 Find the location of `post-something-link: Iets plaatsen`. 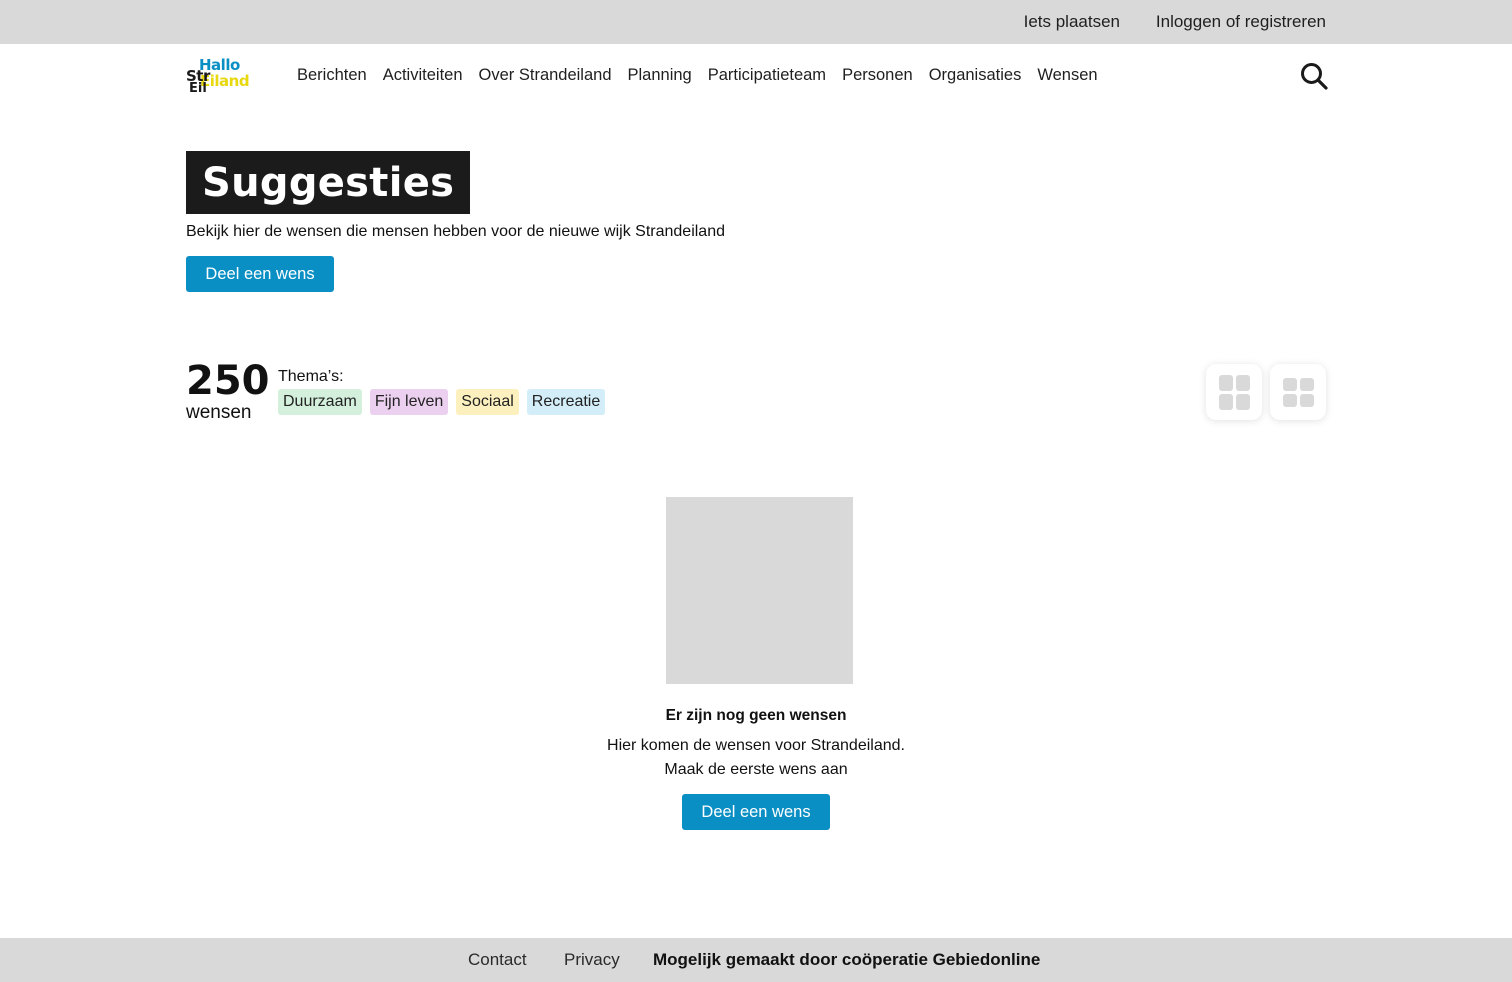

post-something-link: Iets plaatsen is located at coordinates (1072, 22).